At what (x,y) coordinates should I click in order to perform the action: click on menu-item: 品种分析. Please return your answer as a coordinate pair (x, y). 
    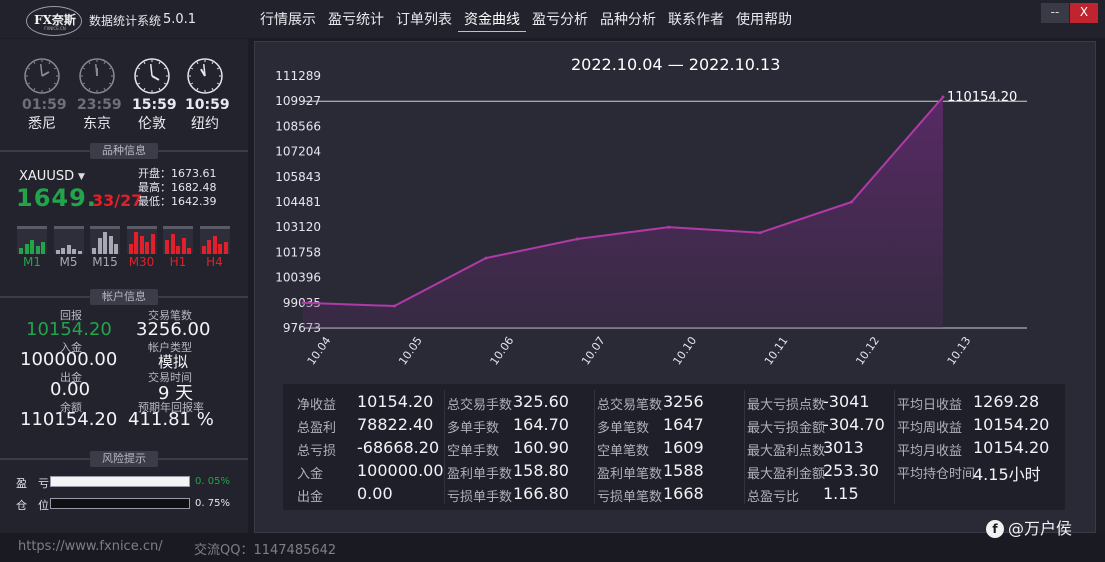
    Looking at the image, I should click on (628, 21).